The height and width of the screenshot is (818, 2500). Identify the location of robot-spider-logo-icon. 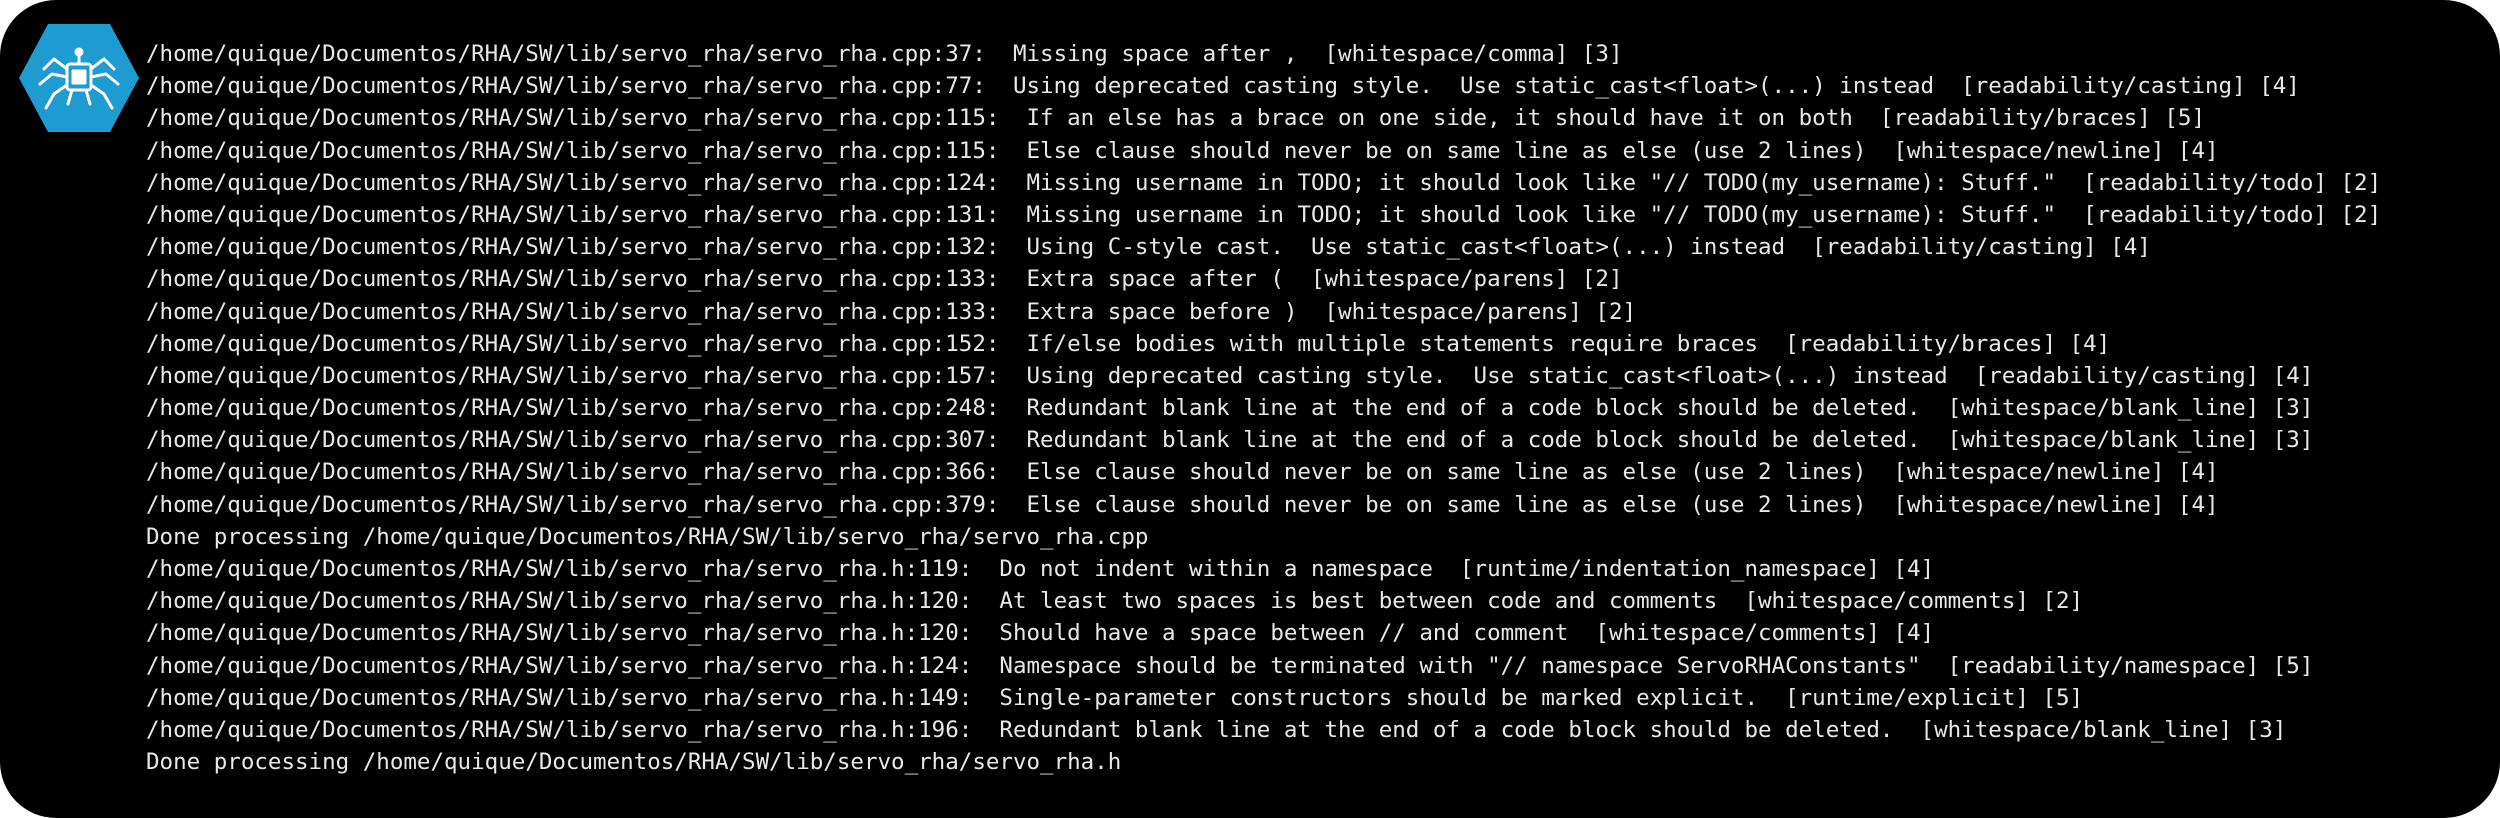
(79, 78).